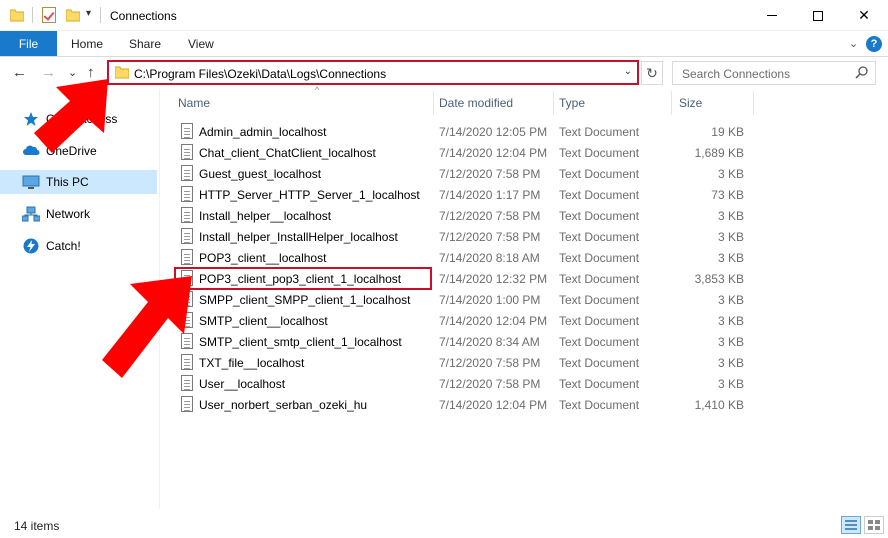  Describe the element at coordinates (19, 72) in the screenshot. I see `back-arrow-icon: ←` at that location.